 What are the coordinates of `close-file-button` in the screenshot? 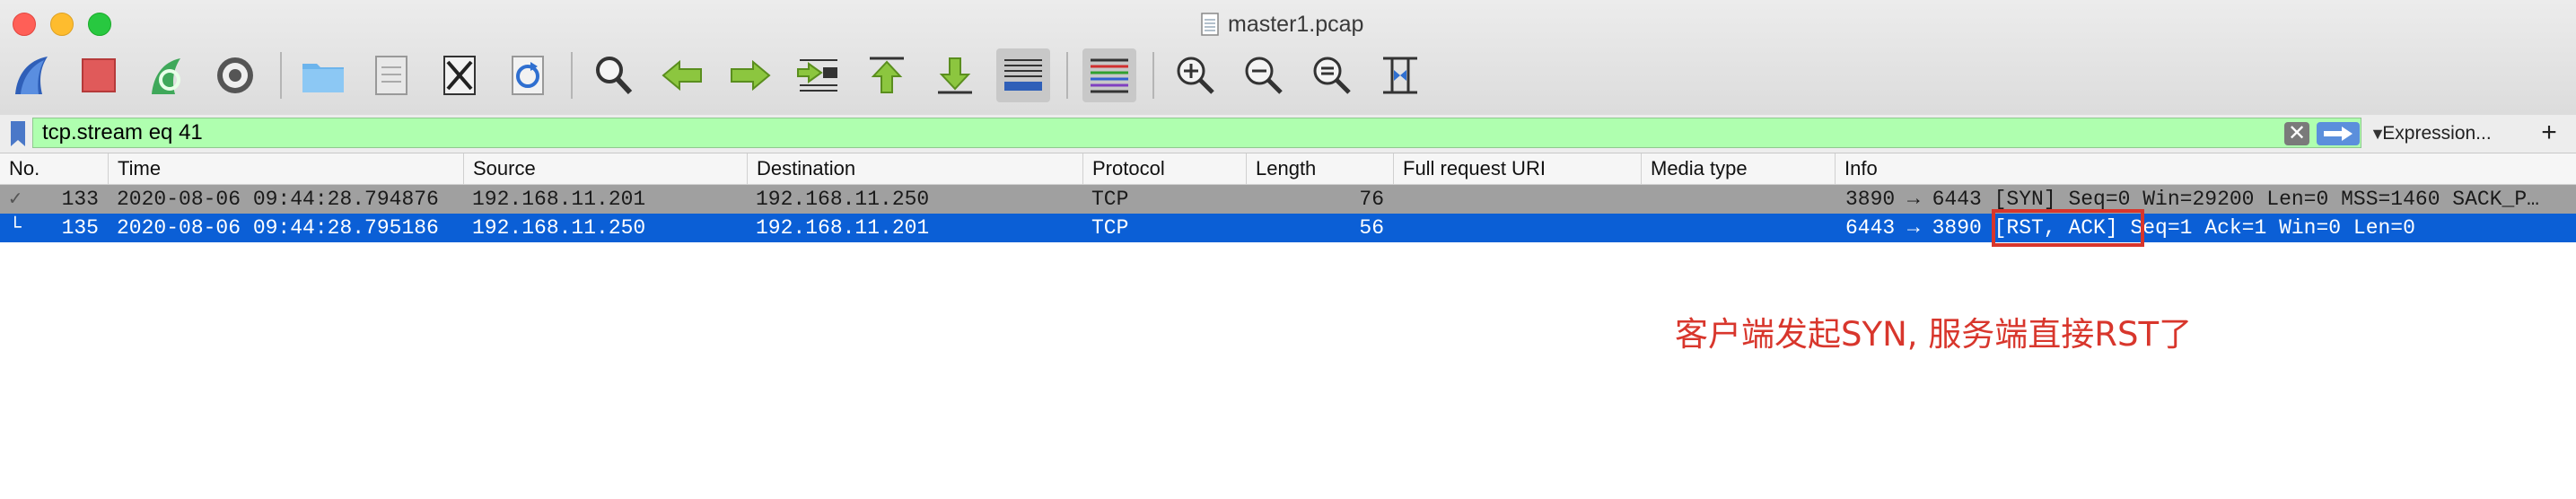 It's located at (459, 75).